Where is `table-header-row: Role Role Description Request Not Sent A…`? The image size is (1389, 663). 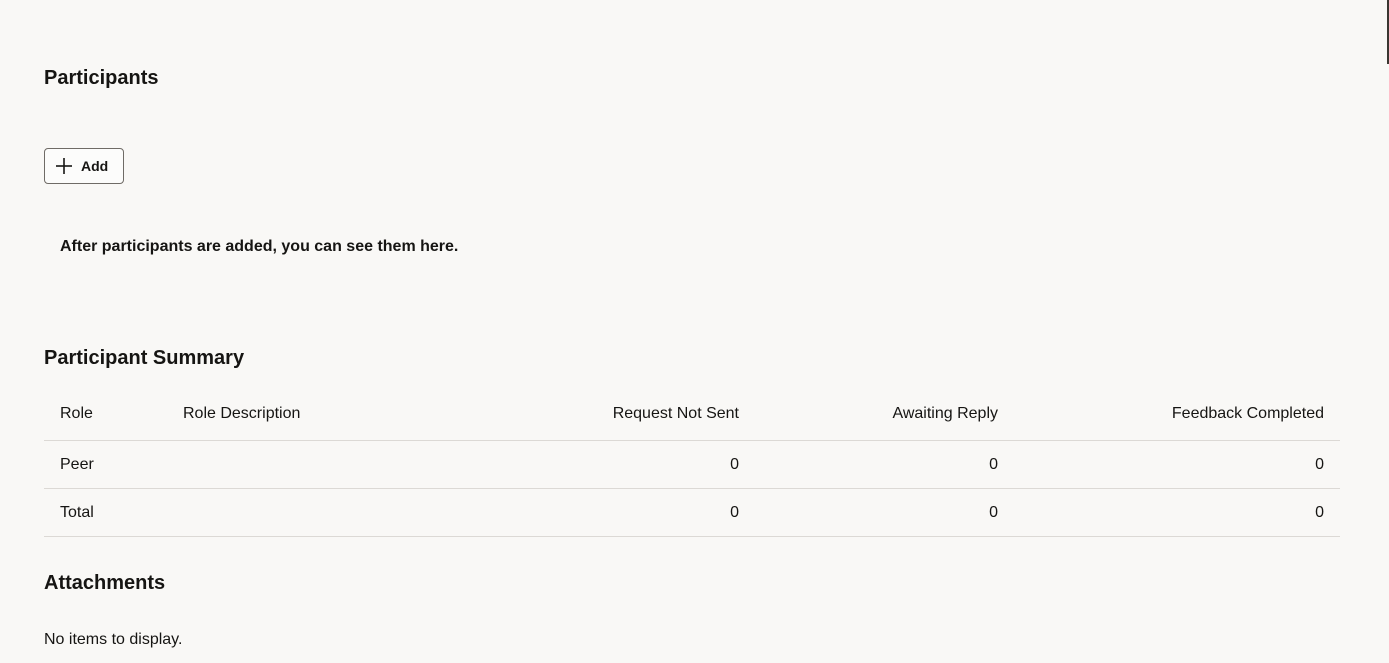
table-header-row: Role Role Description Request Not Sent A… is located at coordinates (692, 414).